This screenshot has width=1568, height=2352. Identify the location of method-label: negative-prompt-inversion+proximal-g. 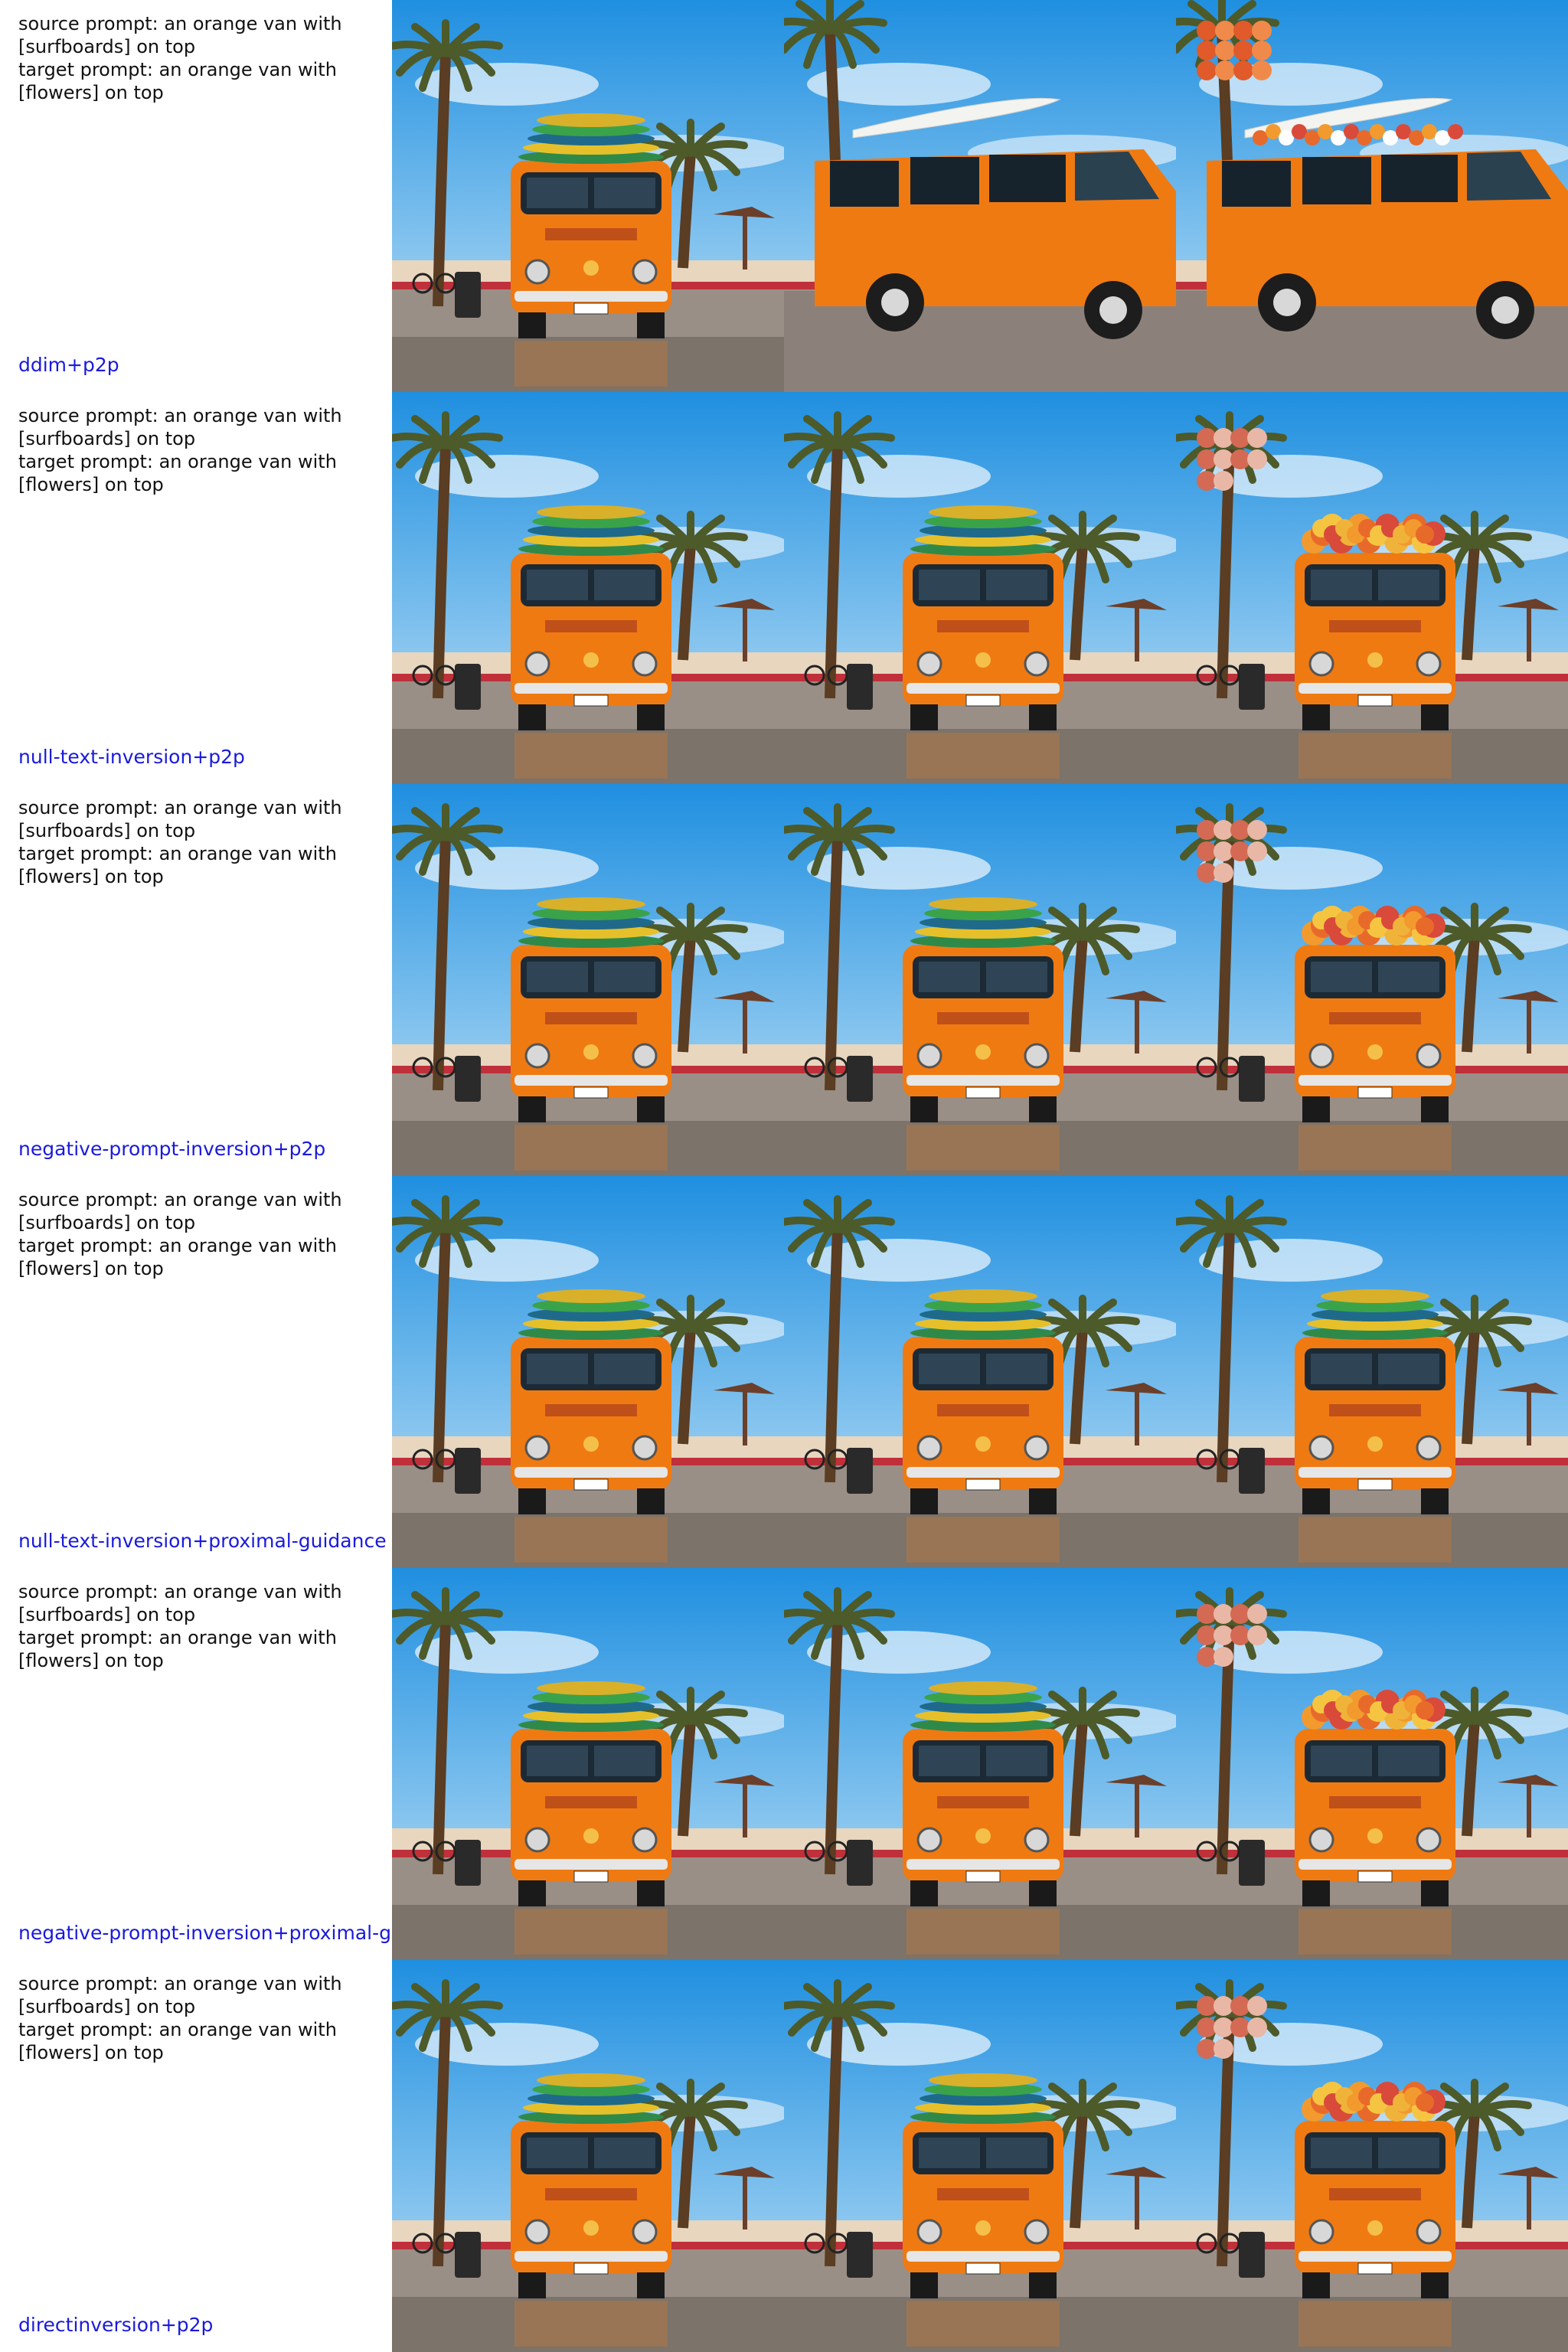
(204, 1933).